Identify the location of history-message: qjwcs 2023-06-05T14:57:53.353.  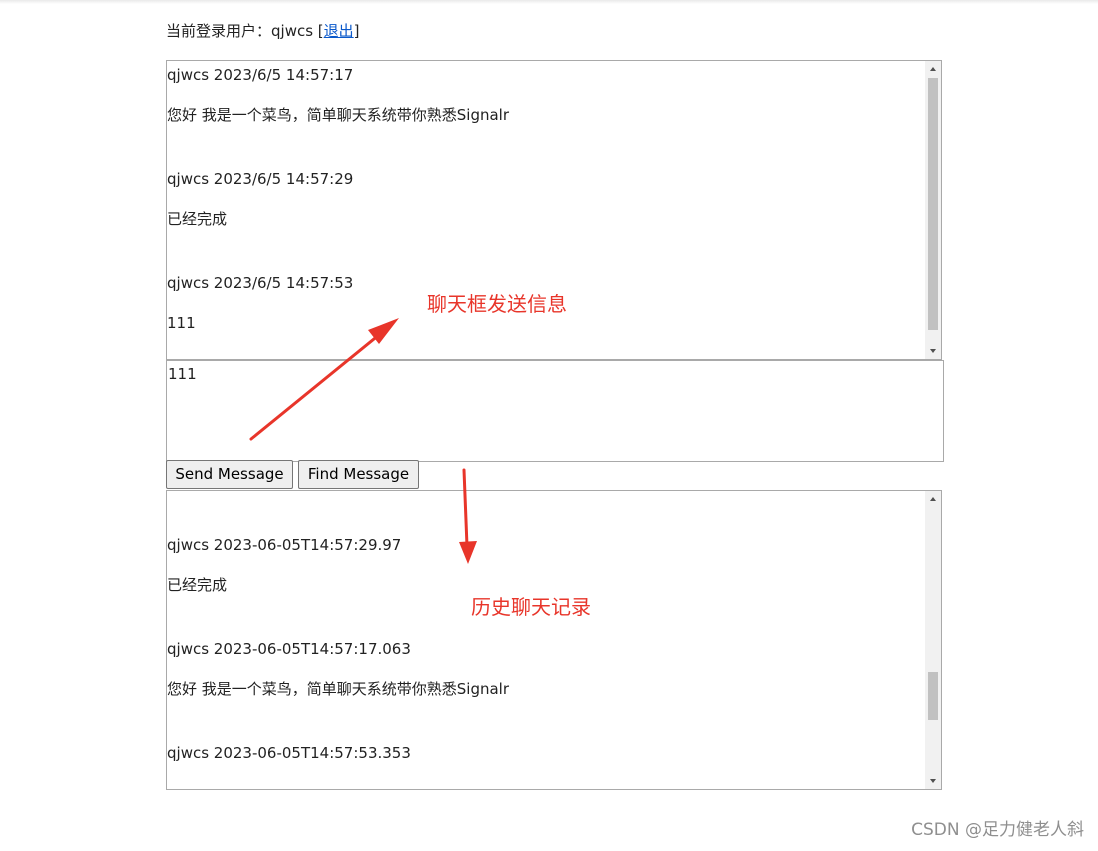
(546, 765).